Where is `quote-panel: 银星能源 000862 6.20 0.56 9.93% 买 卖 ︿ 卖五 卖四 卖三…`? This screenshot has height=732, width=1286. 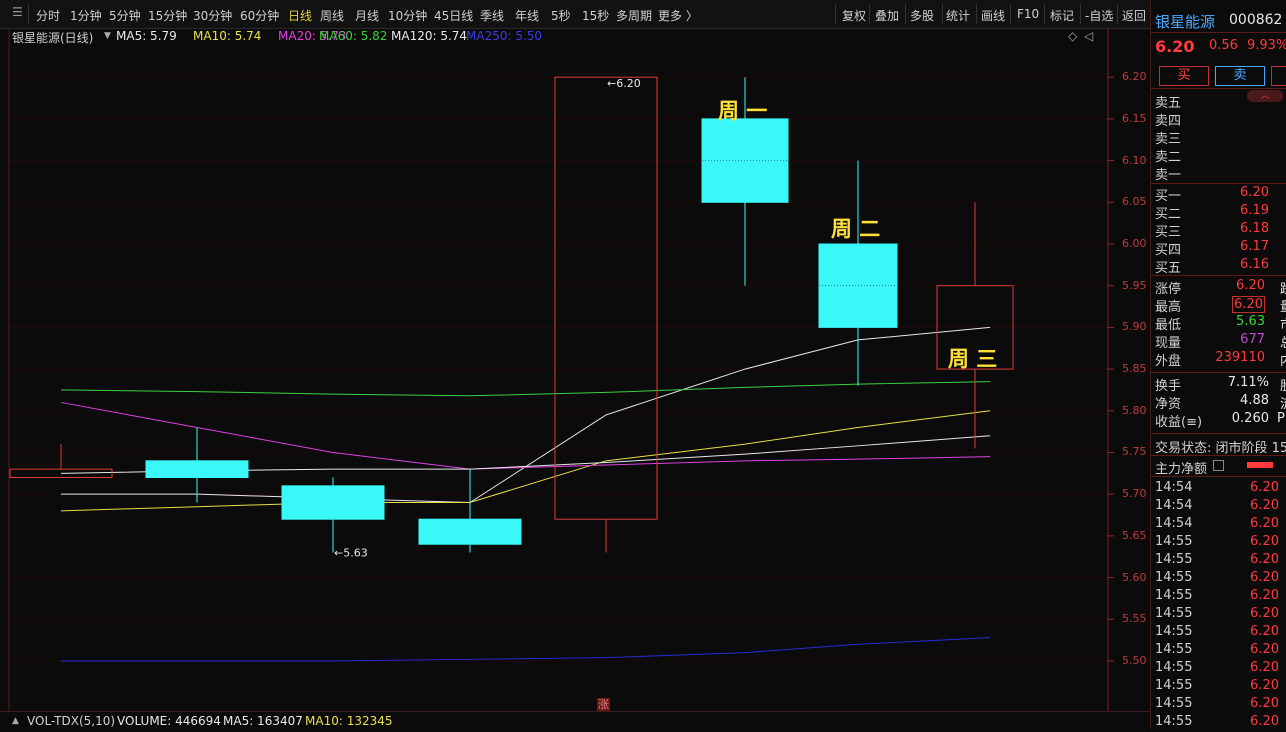
quote-panel: 银星能源 000862 6.20 0.56 9.93% 买 卖 ︿ 卖五 卖四 卖三… is located at coordinates (1218, 364).